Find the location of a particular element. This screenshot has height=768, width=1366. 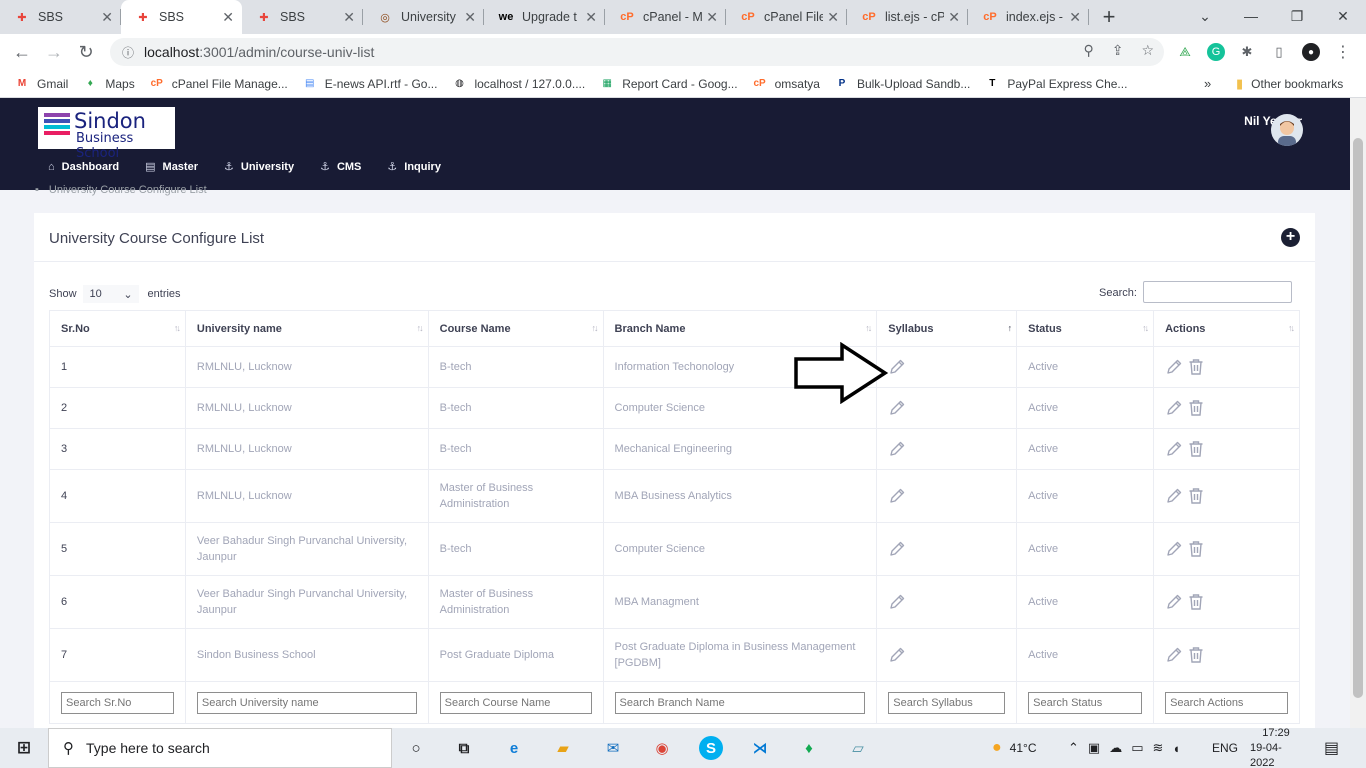

page-scrollbar is located at coordinates (1358, 413).